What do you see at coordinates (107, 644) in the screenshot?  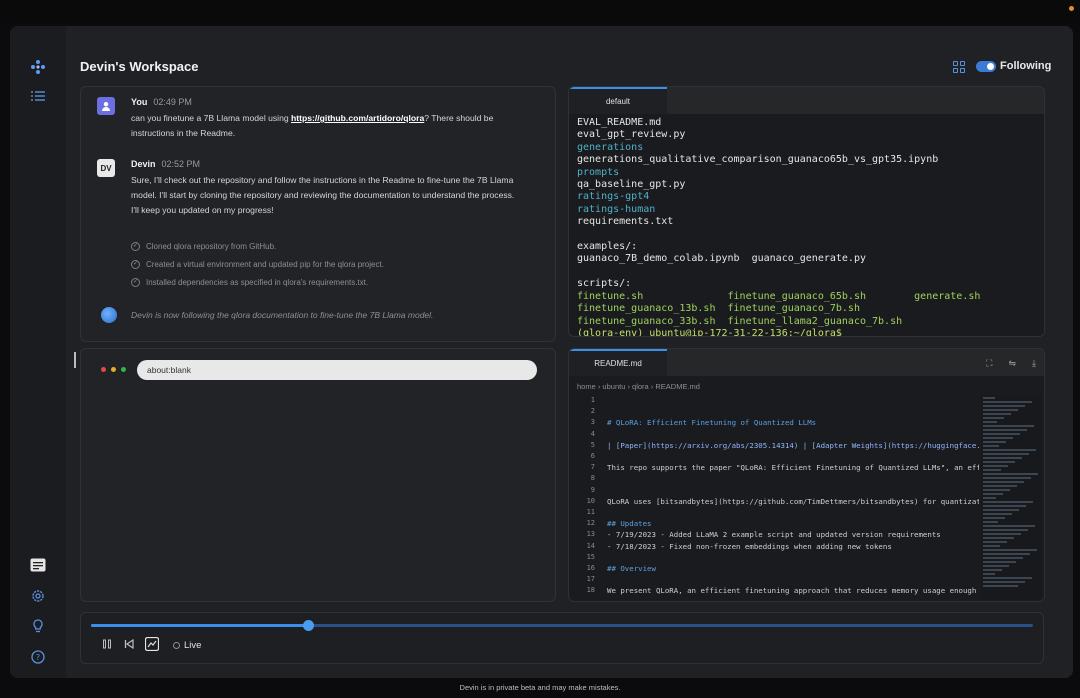 I see `pause-icon` at bounding box center [107, 644].